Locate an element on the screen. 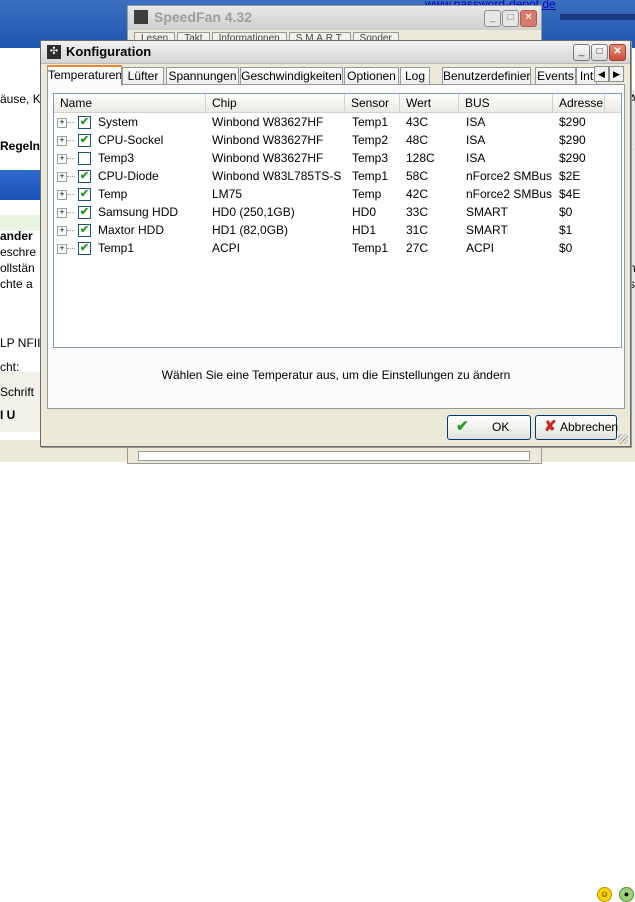 Image resolution: width=635 pixels, height=902 pixels. tab-geschwindigkeiten: Geschwindigkeiten is located at coordinates (291, 76).